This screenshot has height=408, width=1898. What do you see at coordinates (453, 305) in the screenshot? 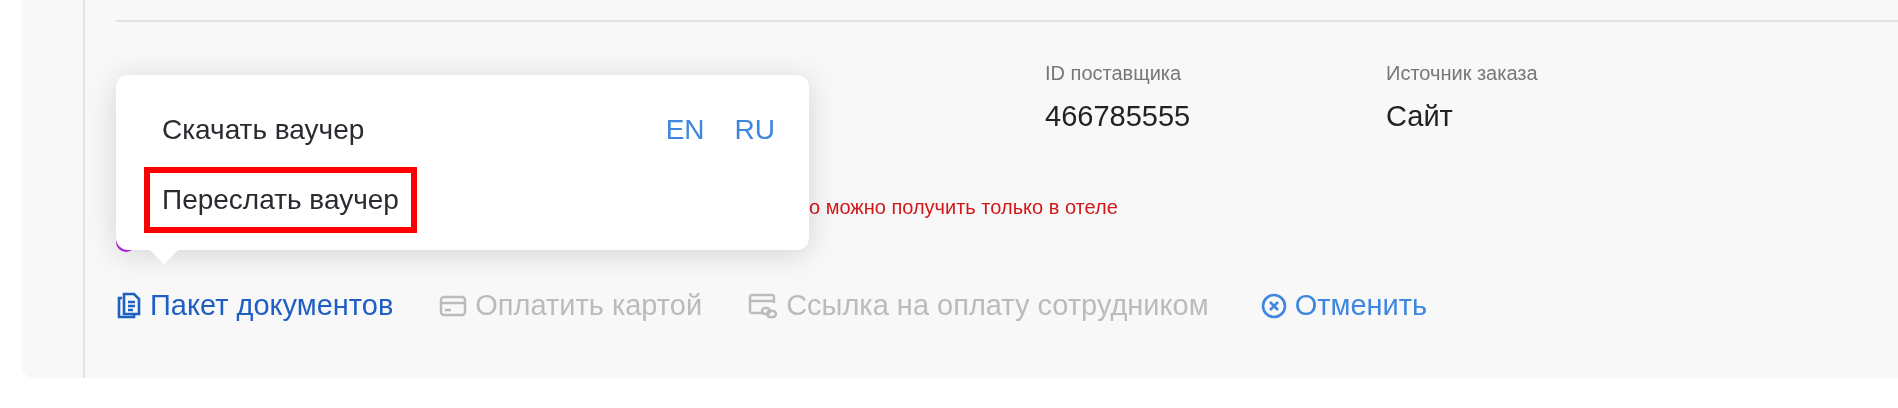
I see `card-icon` at bounding box center [453, 305].